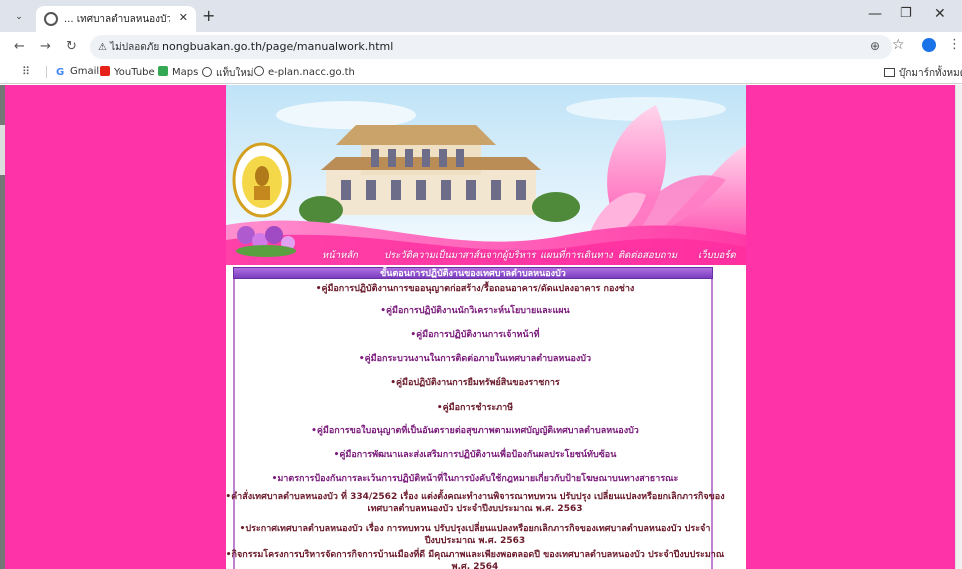  I want to click on all-bookmarks-label: บุ๊กมาร์กทั้งหมด, so click(930, 73).